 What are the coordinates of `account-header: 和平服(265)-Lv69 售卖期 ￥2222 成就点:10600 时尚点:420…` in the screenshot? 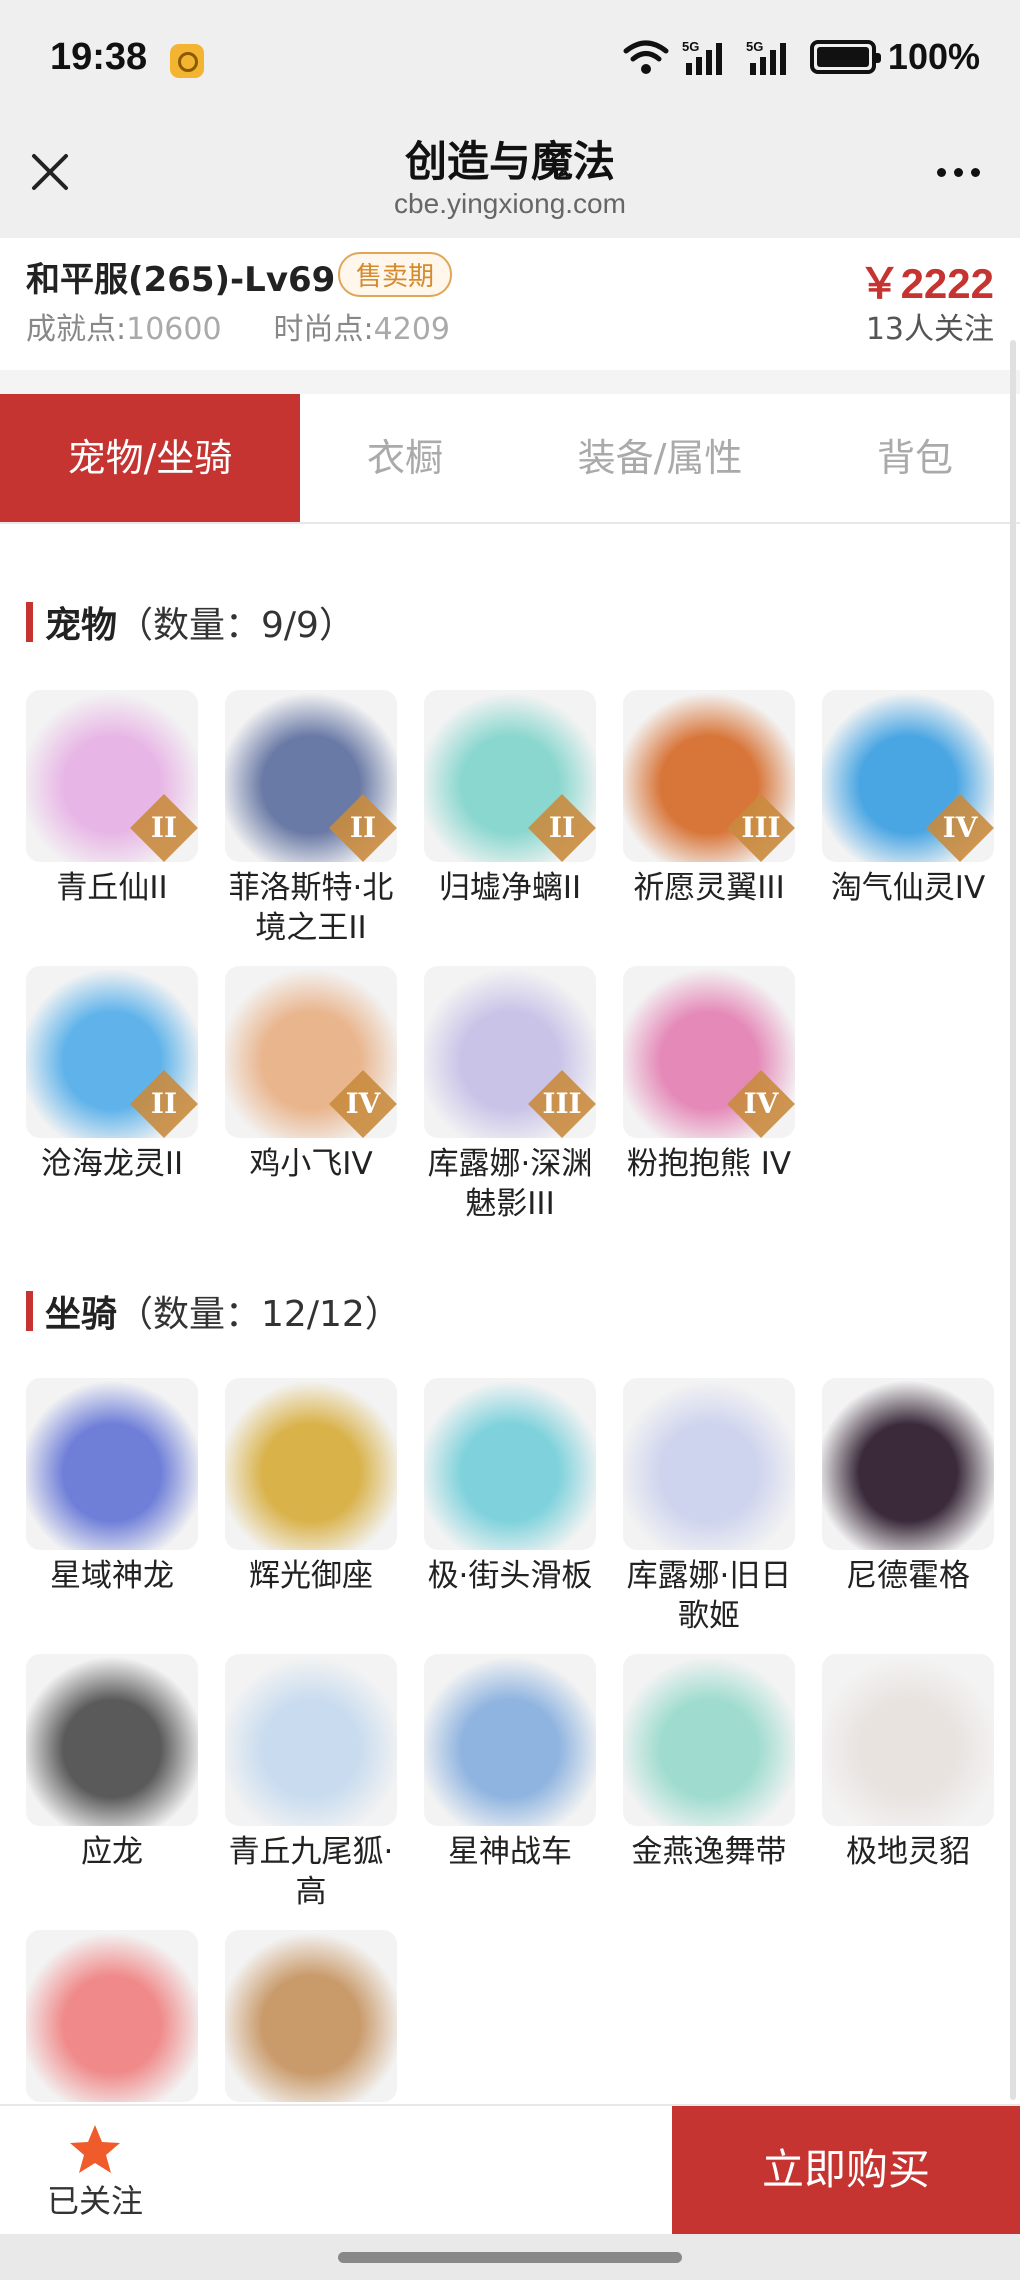 It's located at (510, 304).